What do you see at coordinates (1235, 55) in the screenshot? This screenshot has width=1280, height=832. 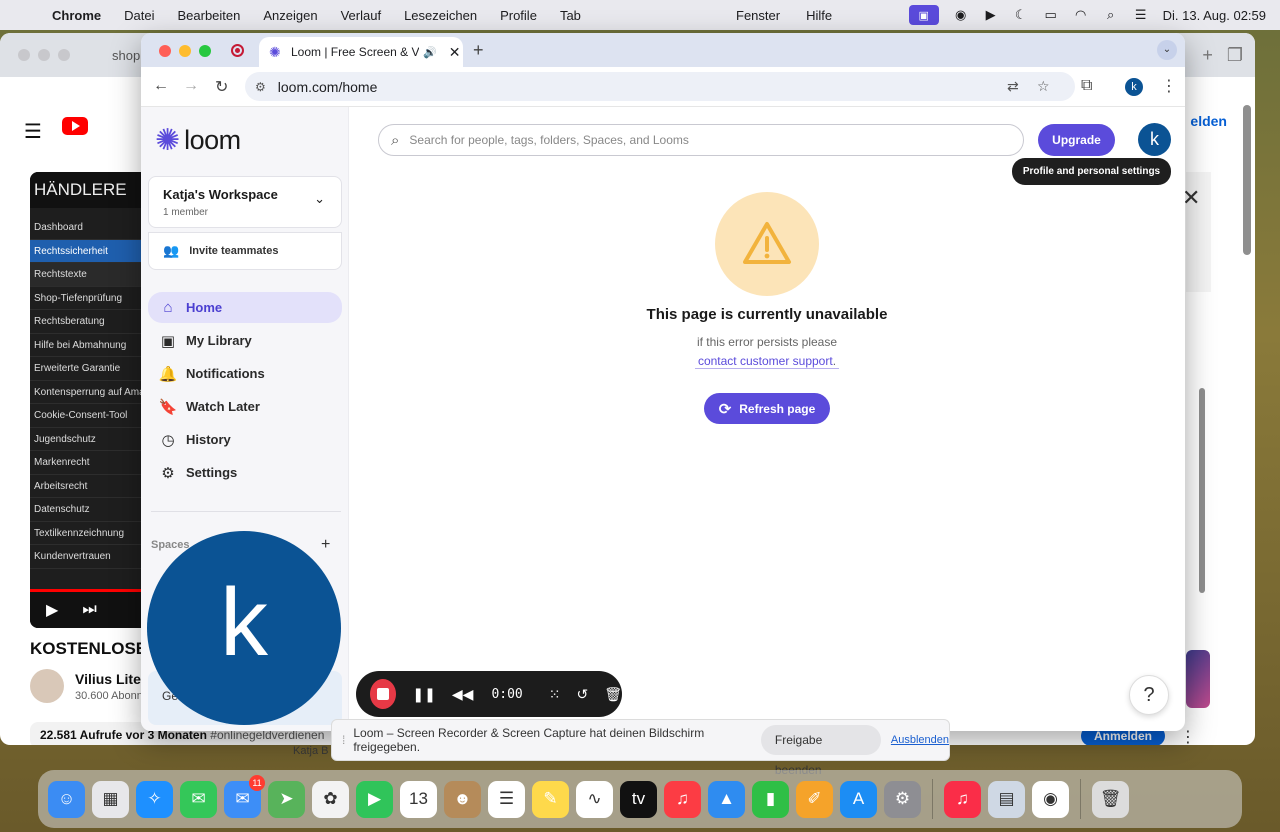 I see `tab-overview-icon: ❐` at bounding box center [1235, 55].